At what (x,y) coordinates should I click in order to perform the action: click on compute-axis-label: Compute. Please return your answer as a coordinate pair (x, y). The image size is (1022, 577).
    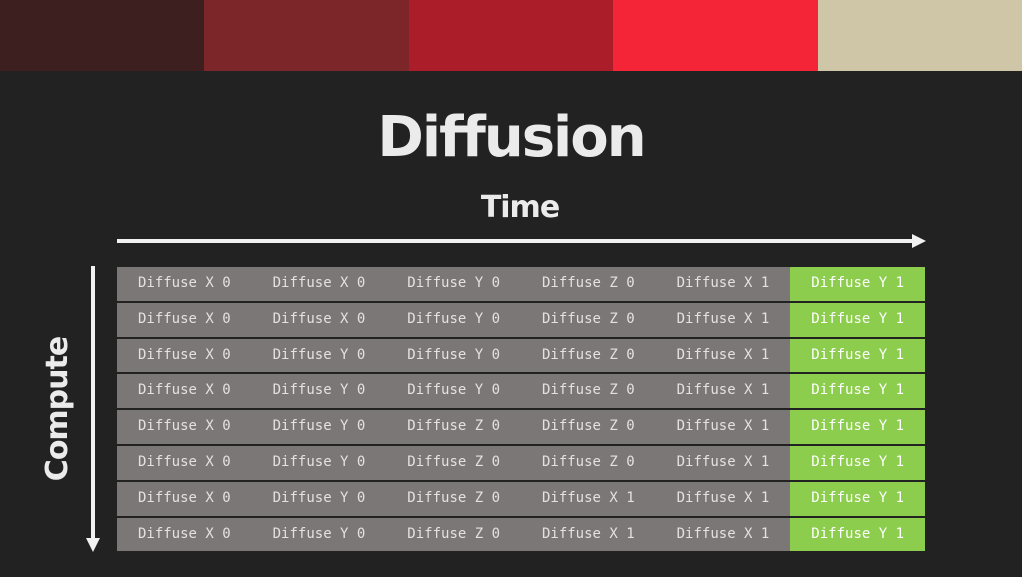
    Looking at the image, I should click on (57, 409).